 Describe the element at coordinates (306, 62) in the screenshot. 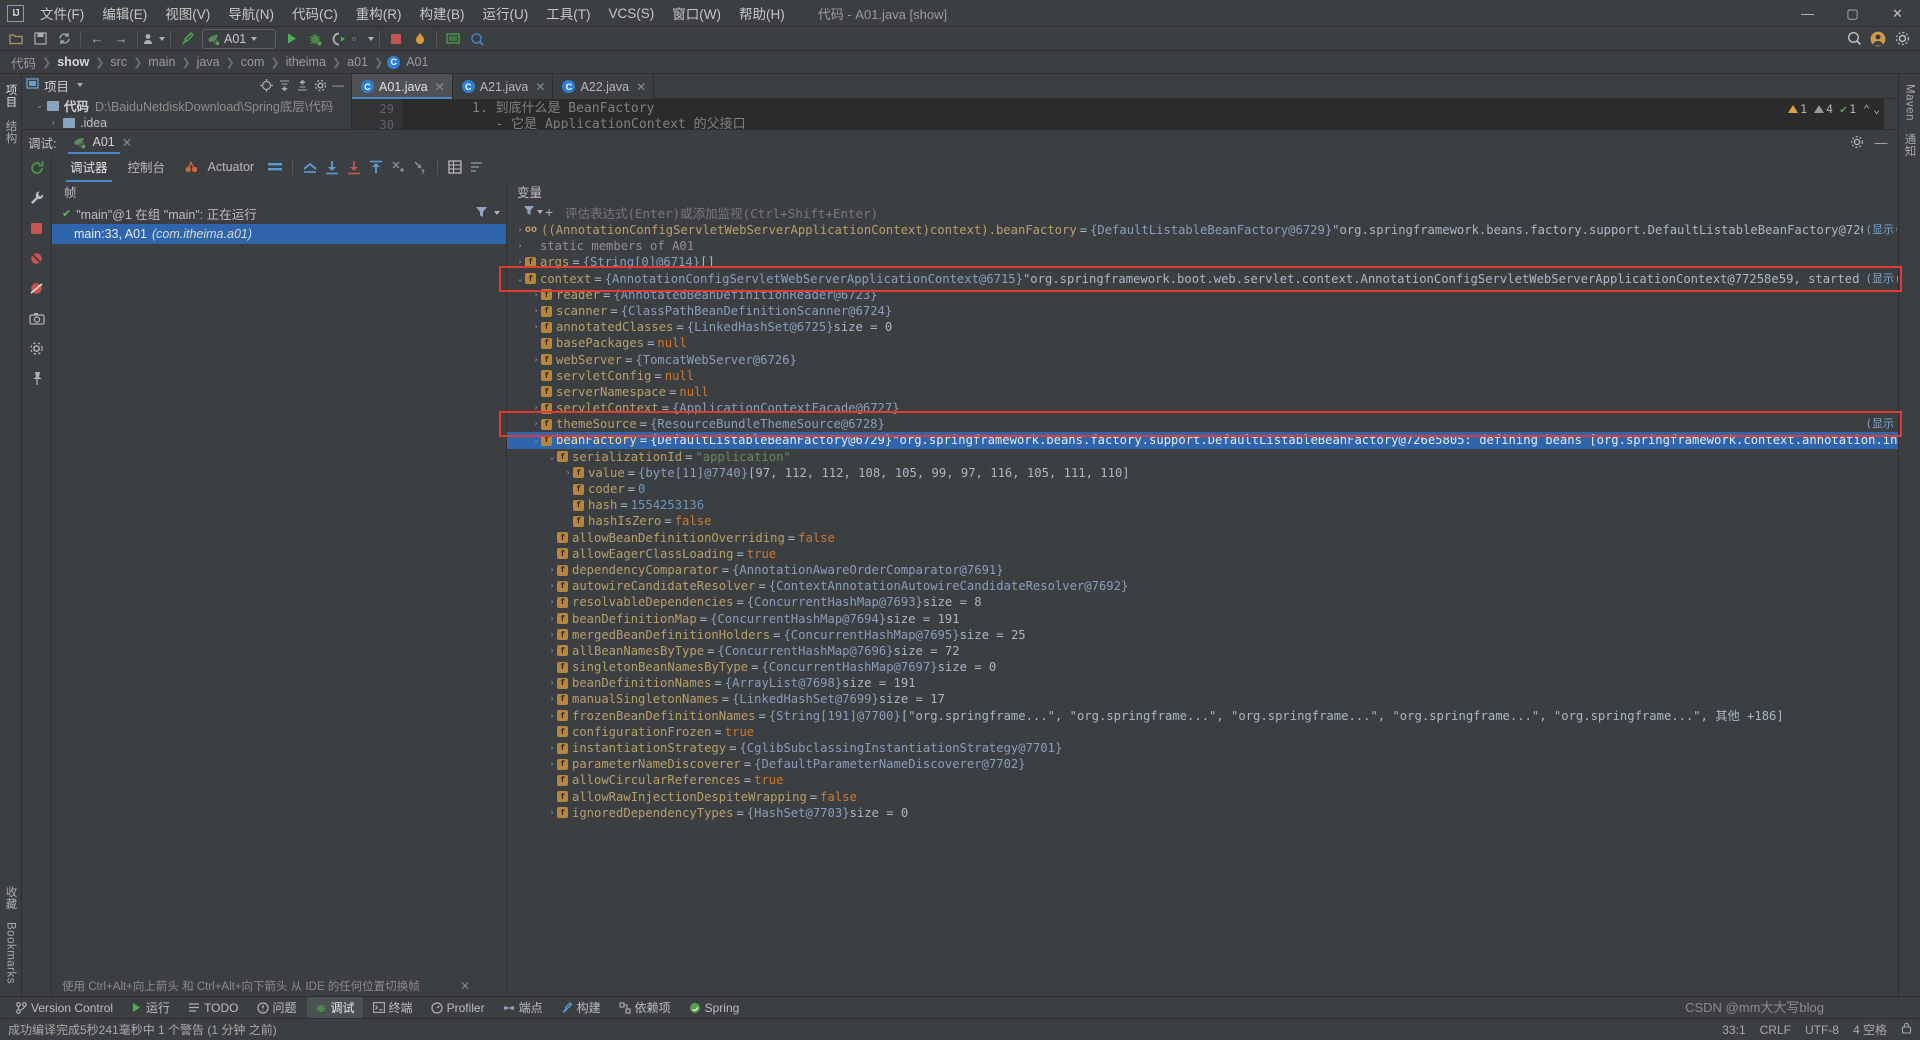

I see `breadcrumb-item-6: itheima` at that location.